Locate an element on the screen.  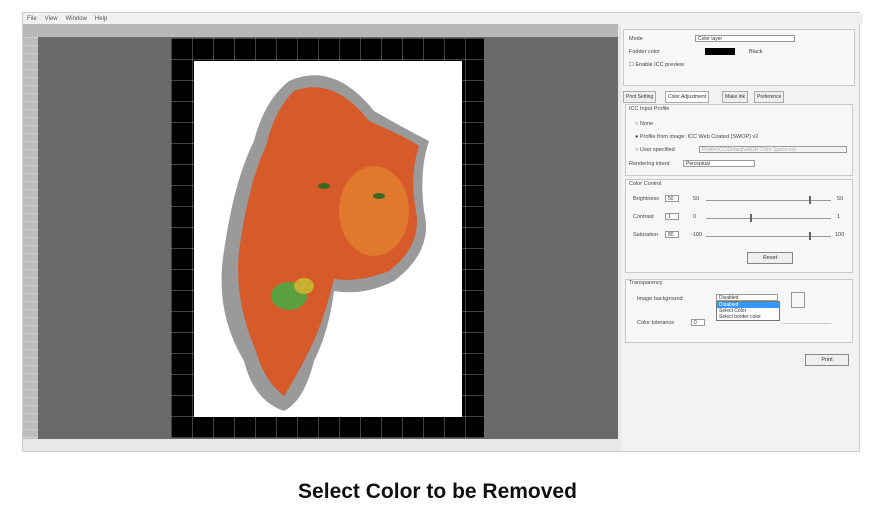
tab-color-adjustment: Color Adjustment is located at coordinates (687, 97).